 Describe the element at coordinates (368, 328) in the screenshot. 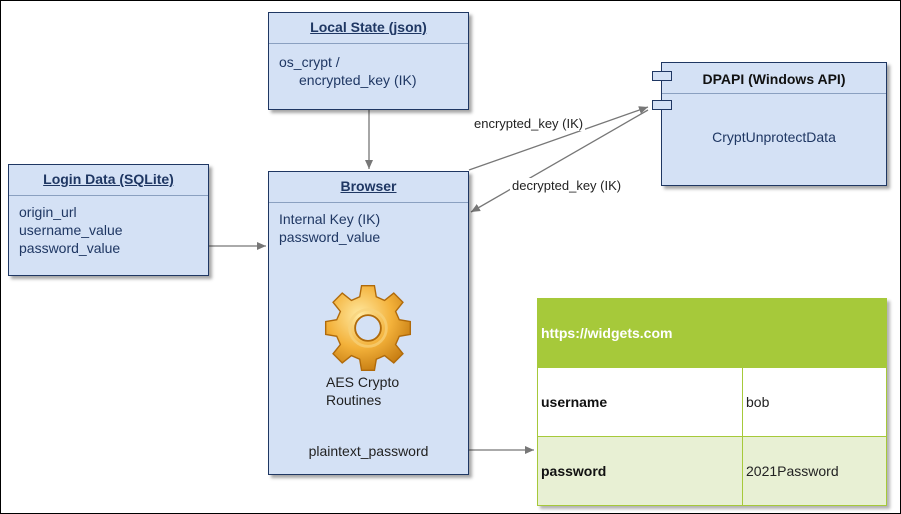

I see `gear-icon` at that location.